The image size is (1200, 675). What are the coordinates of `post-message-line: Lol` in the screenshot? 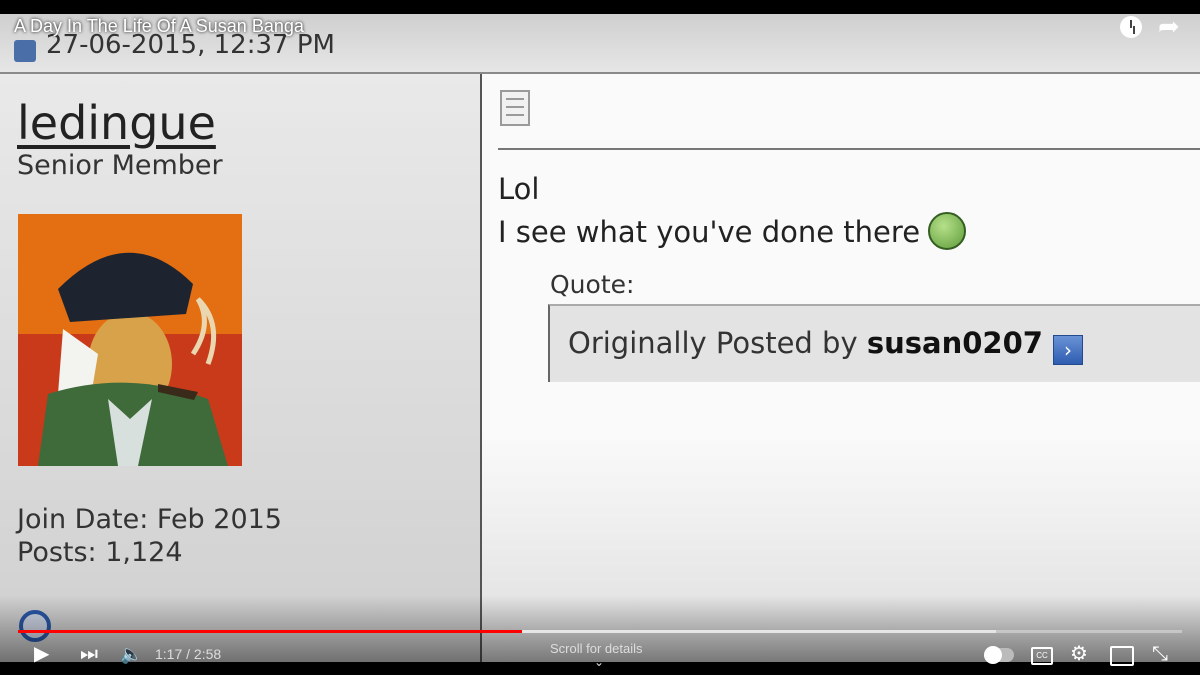 It's located at (519, 189).